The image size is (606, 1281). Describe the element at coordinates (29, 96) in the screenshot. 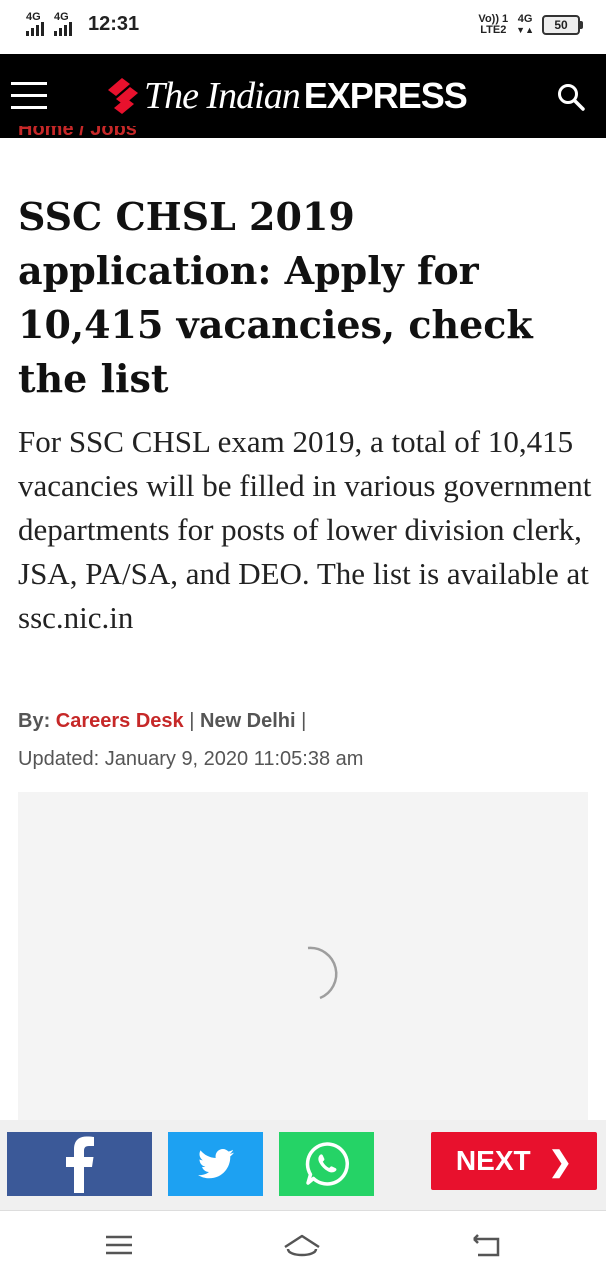

I see `menu-icon` at that location.